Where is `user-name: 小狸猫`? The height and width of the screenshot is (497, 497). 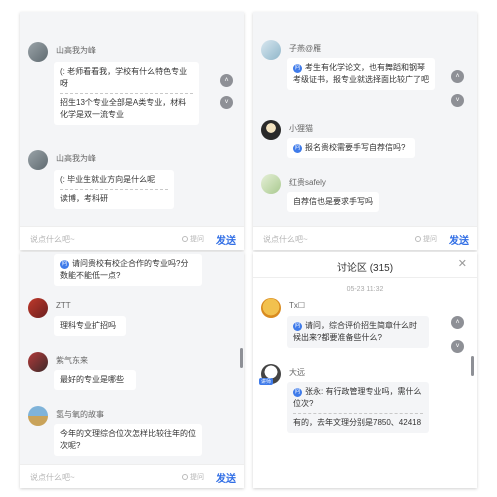 user-name: 小狸猫 is located at coordinates (301, 128).